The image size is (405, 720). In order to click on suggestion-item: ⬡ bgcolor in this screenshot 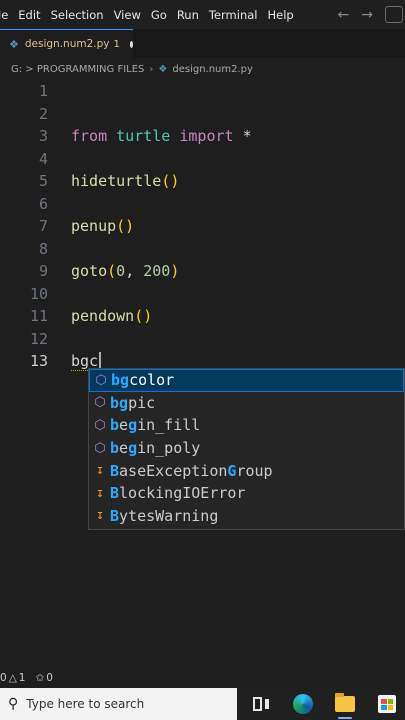, I will do `click(246, 380)`.